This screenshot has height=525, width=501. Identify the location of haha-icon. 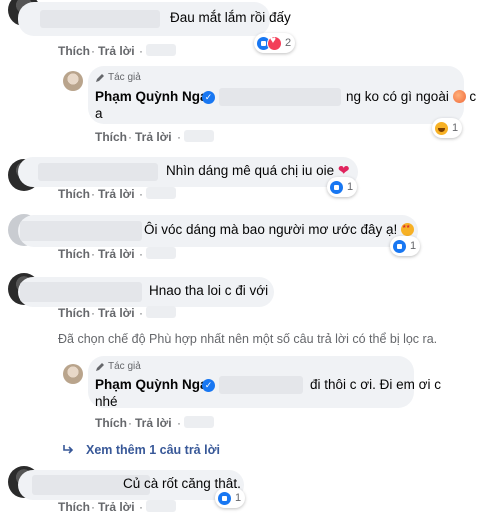
(441, 128).